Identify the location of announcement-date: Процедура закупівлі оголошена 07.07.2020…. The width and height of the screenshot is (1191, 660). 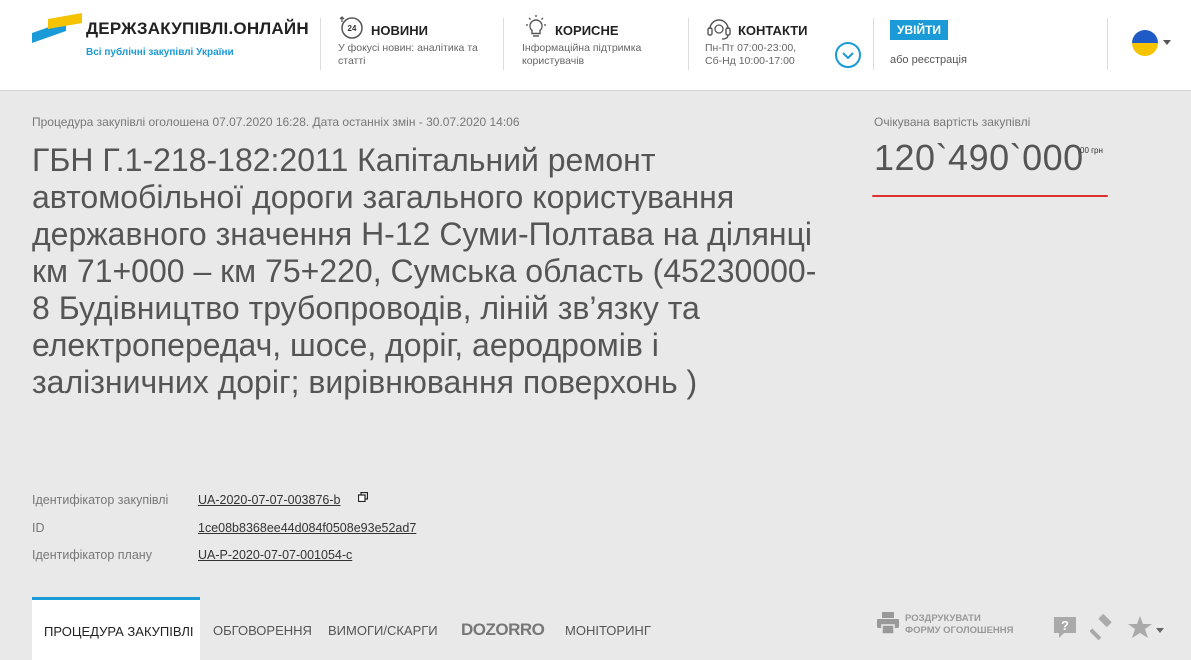
(276, 122).